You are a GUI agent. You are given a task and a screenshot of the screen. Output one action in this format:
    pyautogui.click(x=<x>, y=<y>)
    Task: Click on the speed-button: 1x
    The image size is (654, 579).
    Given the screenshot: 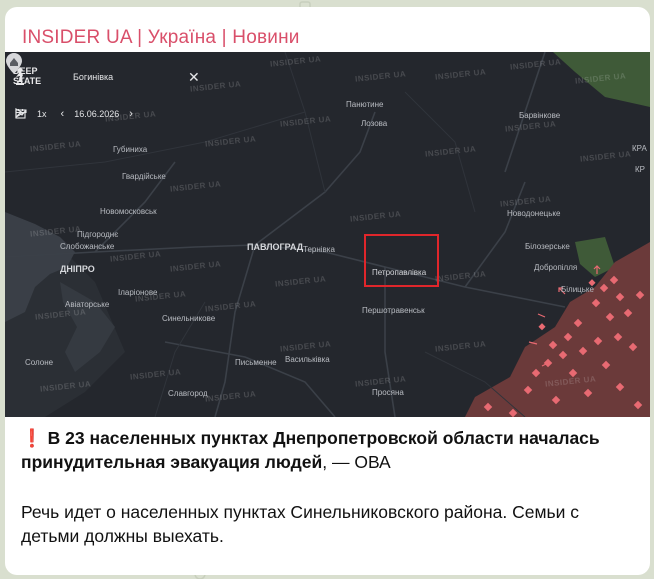 What is the action you would take?
    pyautogui.click(x=42, y=114)
    